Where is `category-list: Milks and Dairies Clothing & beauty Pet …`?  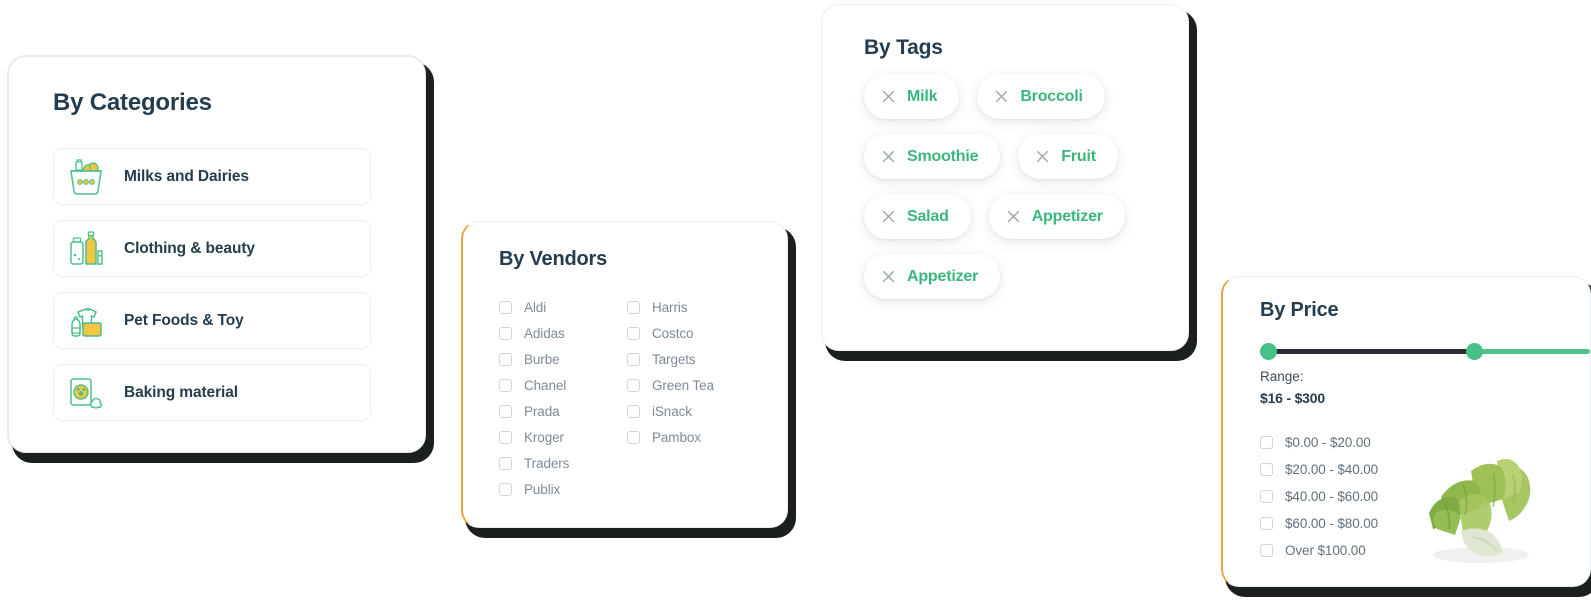 category-list: Milks and Dairies Clothing & beauty Pet … is located at coordinates (212, 284).